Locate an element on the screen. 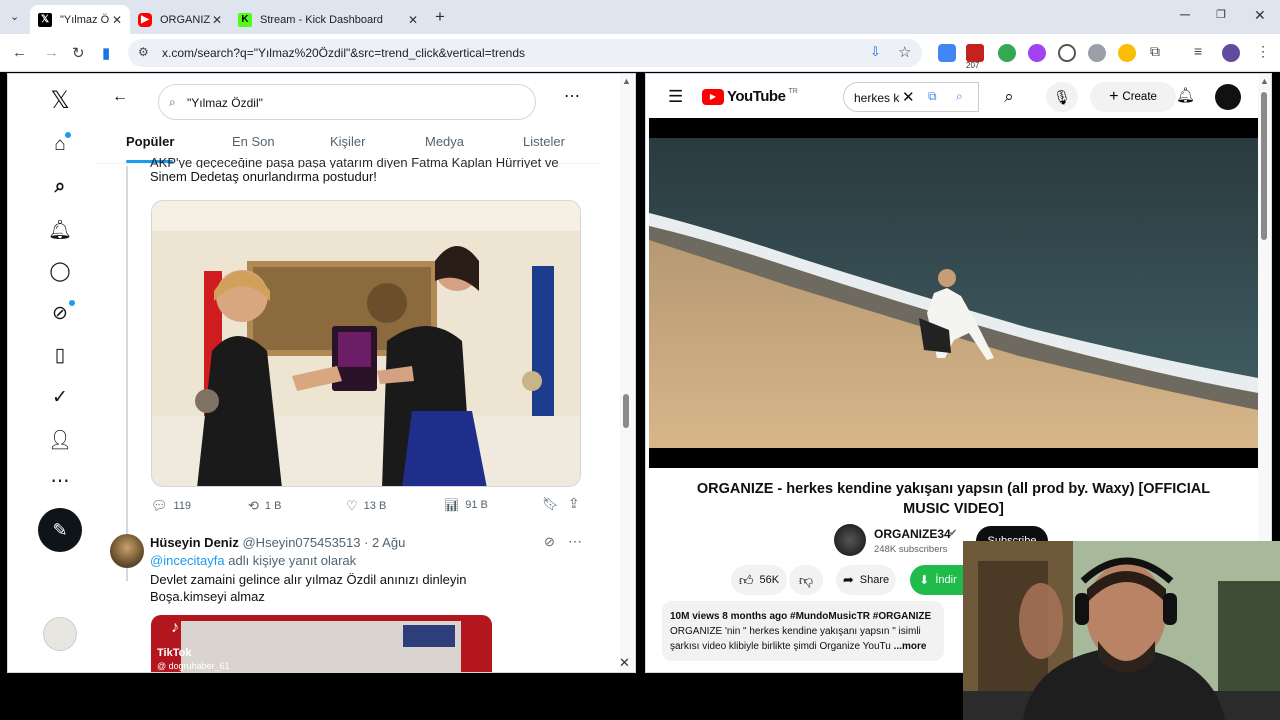 Image resolution: width=1280 pixels, height=720 pixels. download-button: ⬇ İndir is located at coordinates (938, 580).